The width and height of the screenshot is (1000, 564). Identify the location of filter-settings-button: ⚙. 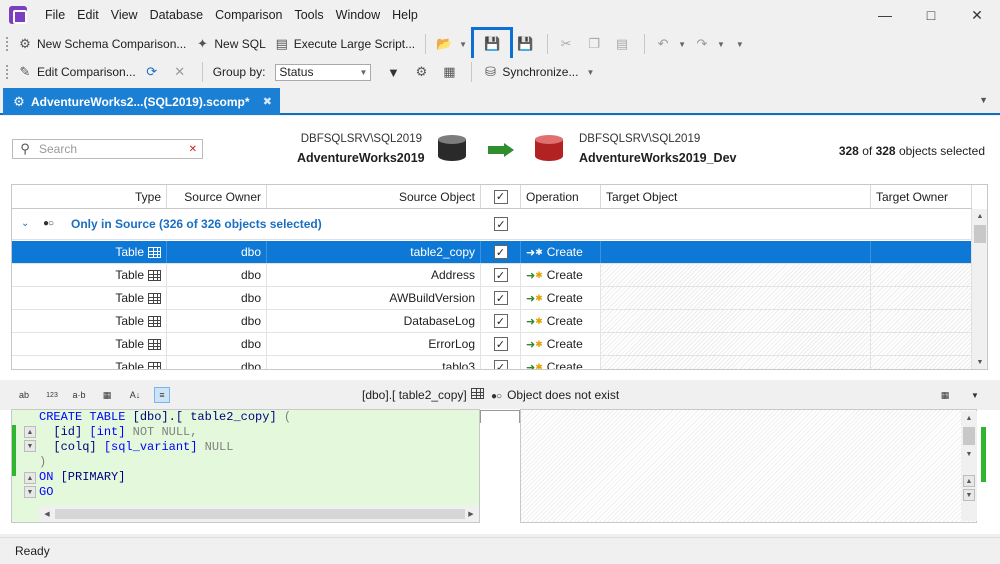
(423, 72).